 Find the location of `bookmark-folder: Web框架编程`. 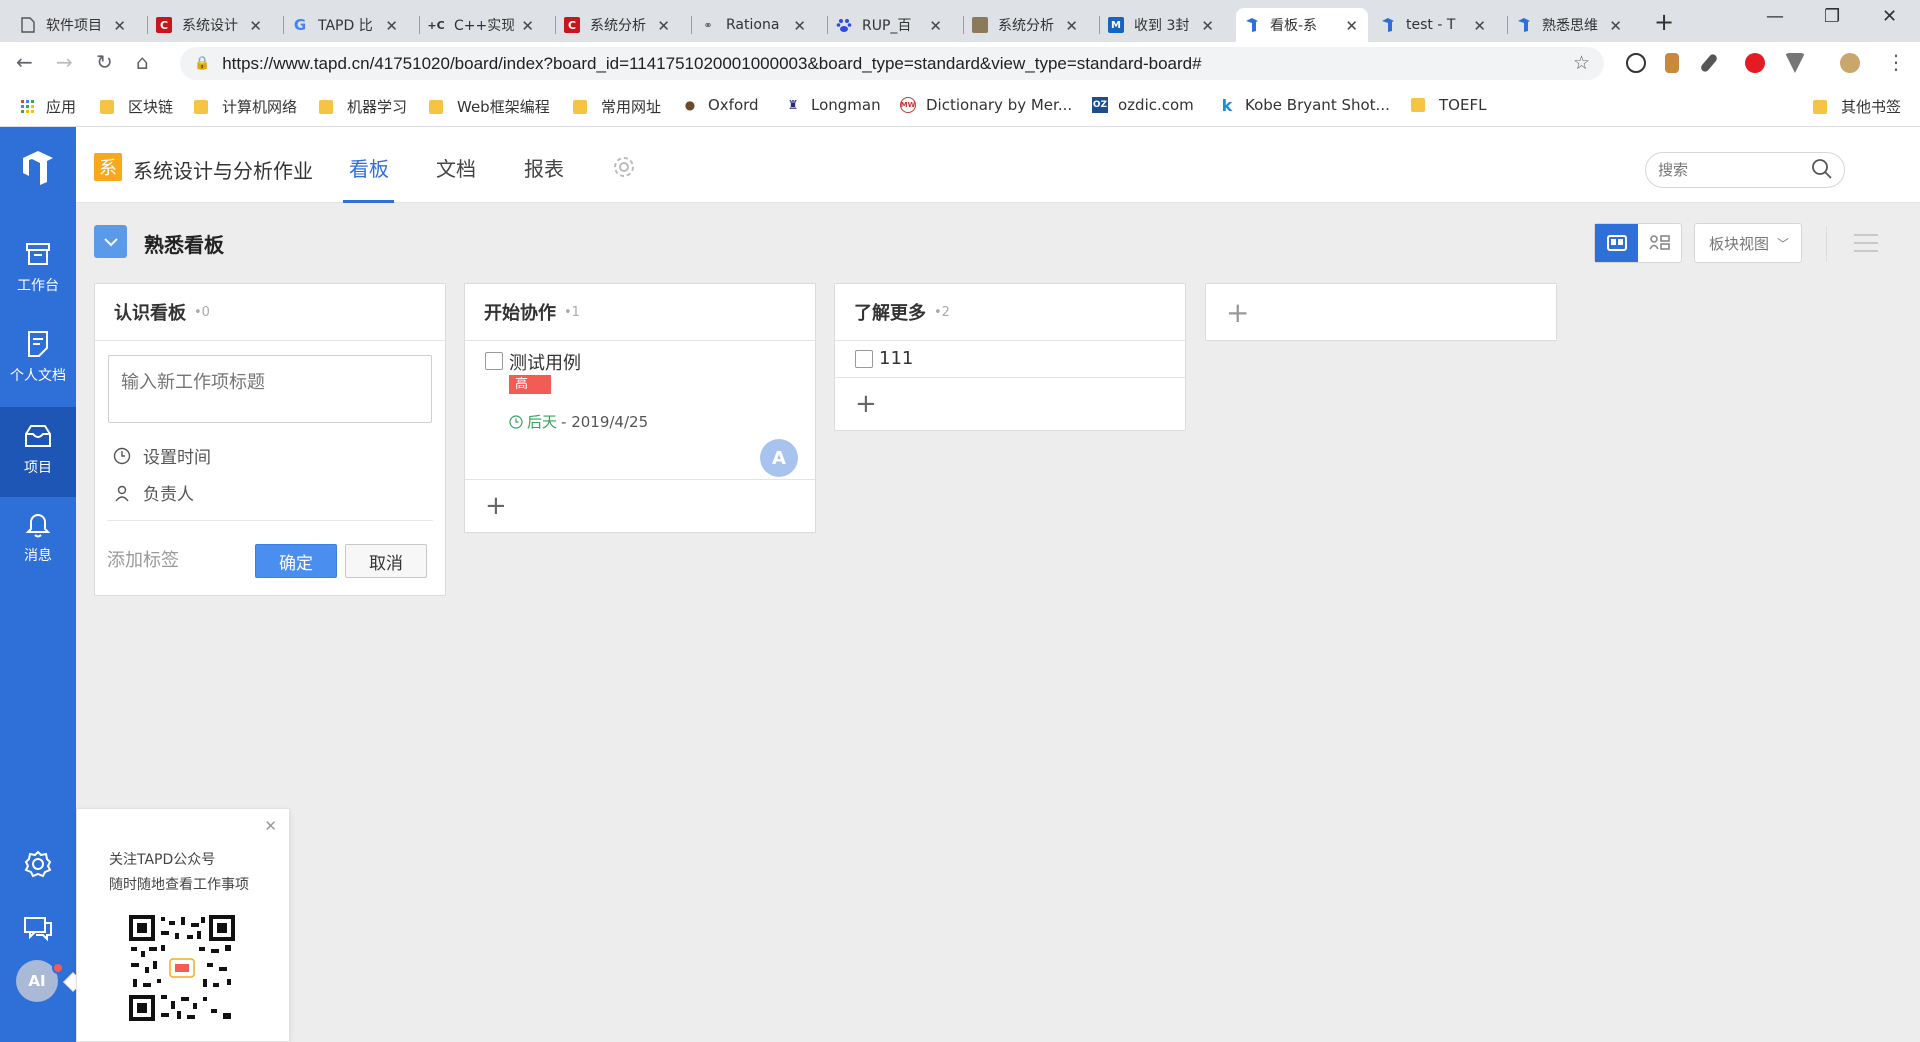

bookmark-folder: Web框架编程 is located at coordinates (489, 106).